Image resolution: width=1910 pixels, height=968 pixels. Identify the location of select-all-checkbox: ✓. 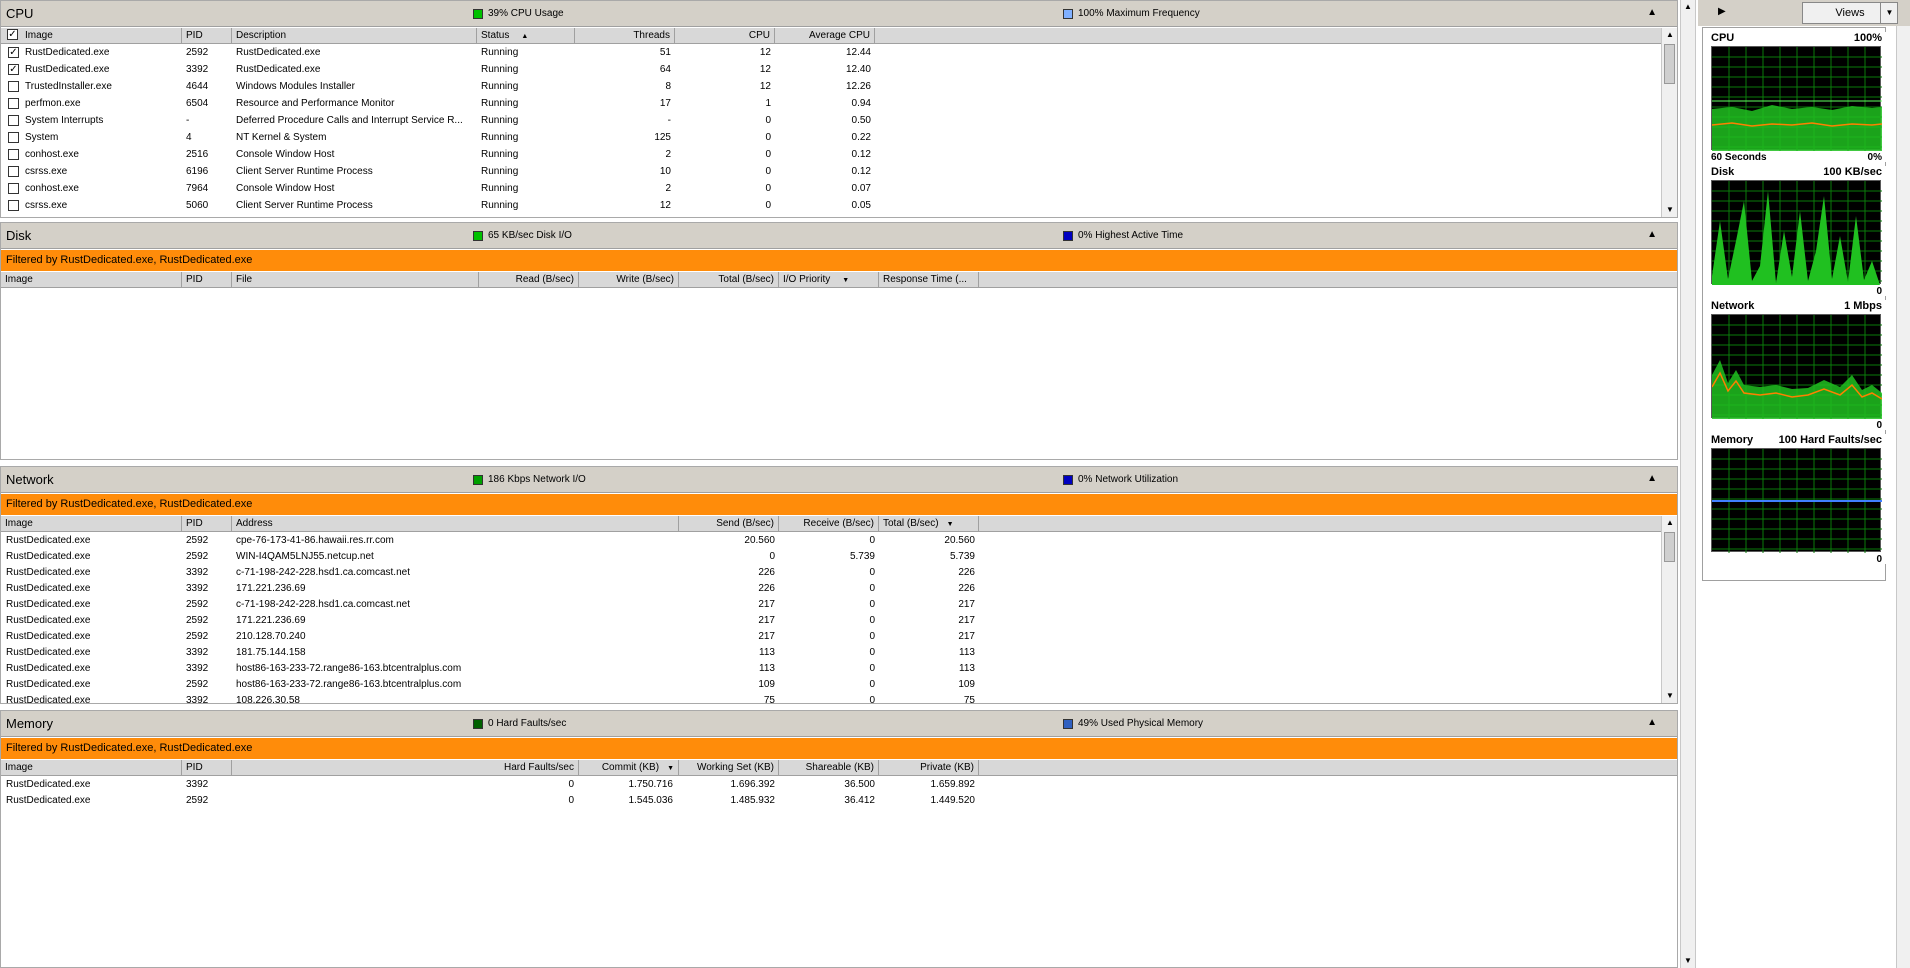
(12, 34).